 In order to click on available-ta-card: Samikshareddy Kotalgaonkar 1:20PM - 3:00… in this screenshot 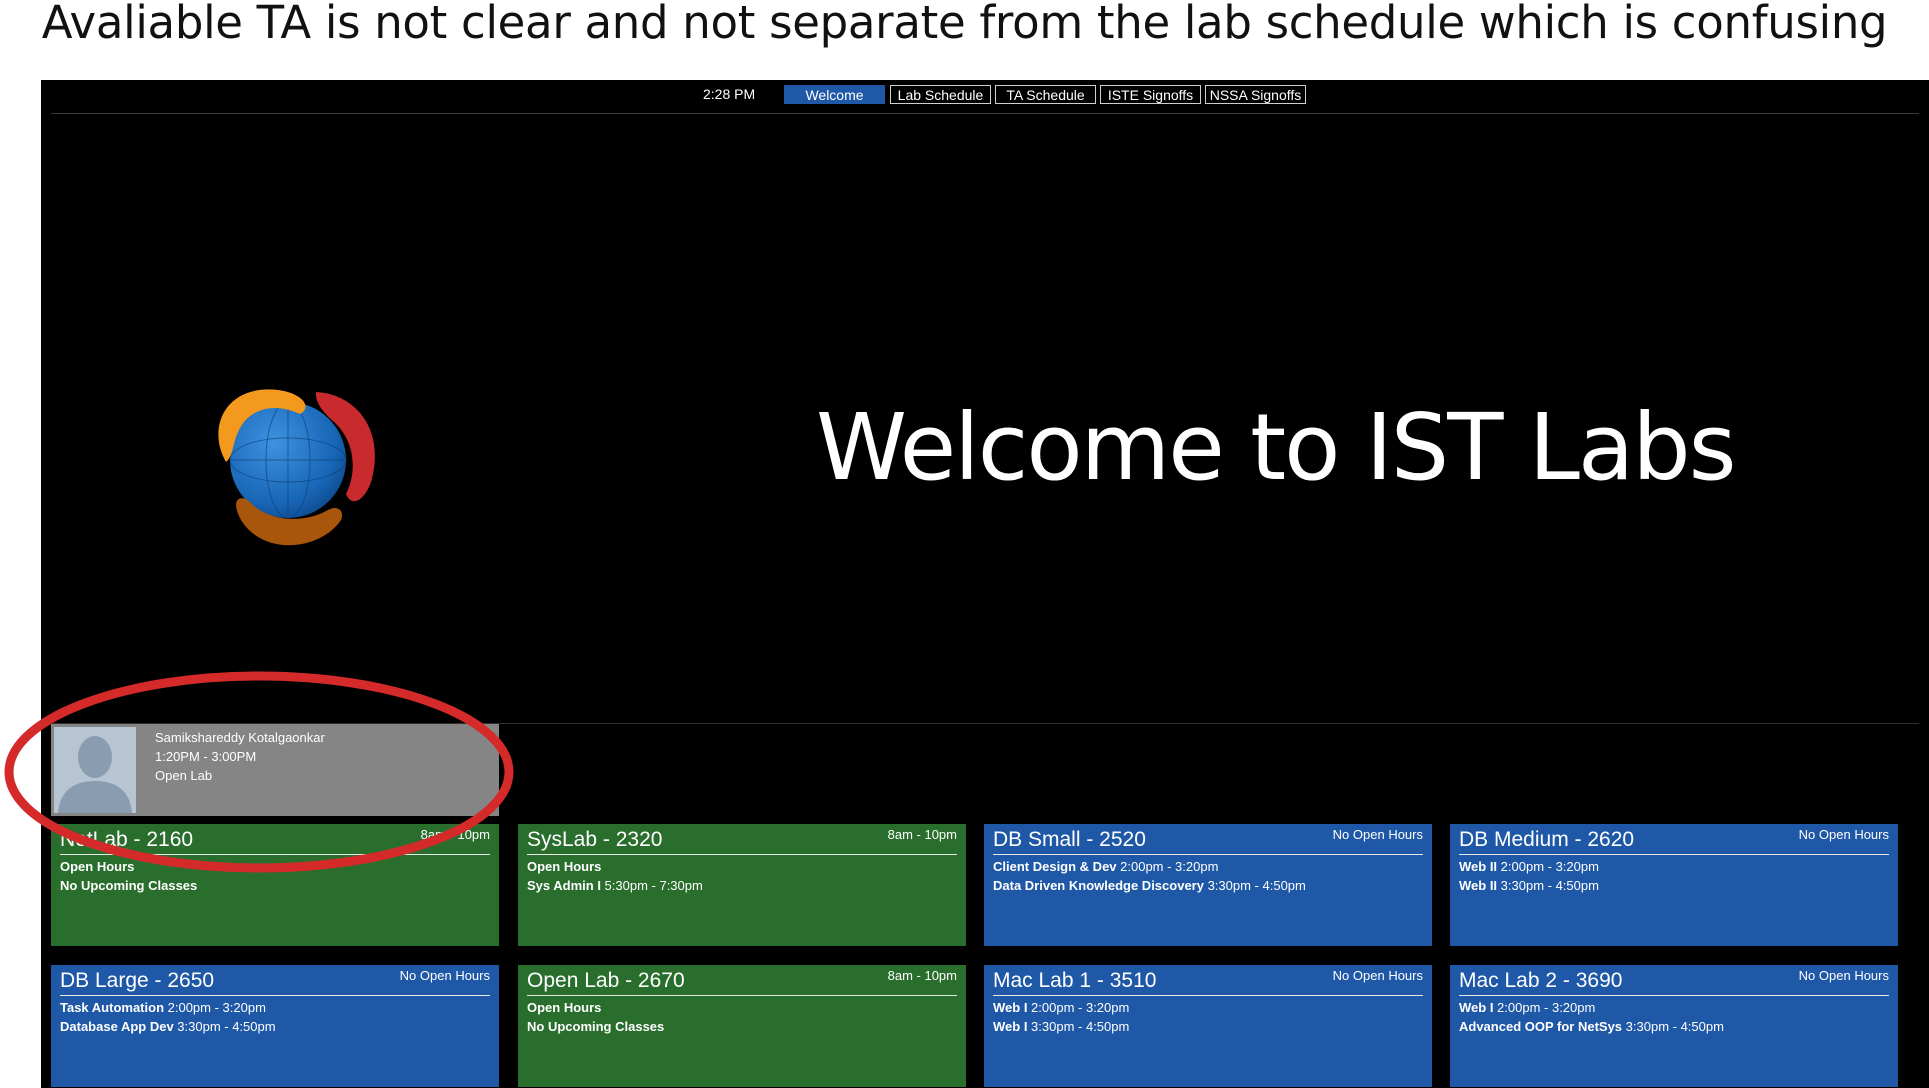, I will do `click(275, 770)`.